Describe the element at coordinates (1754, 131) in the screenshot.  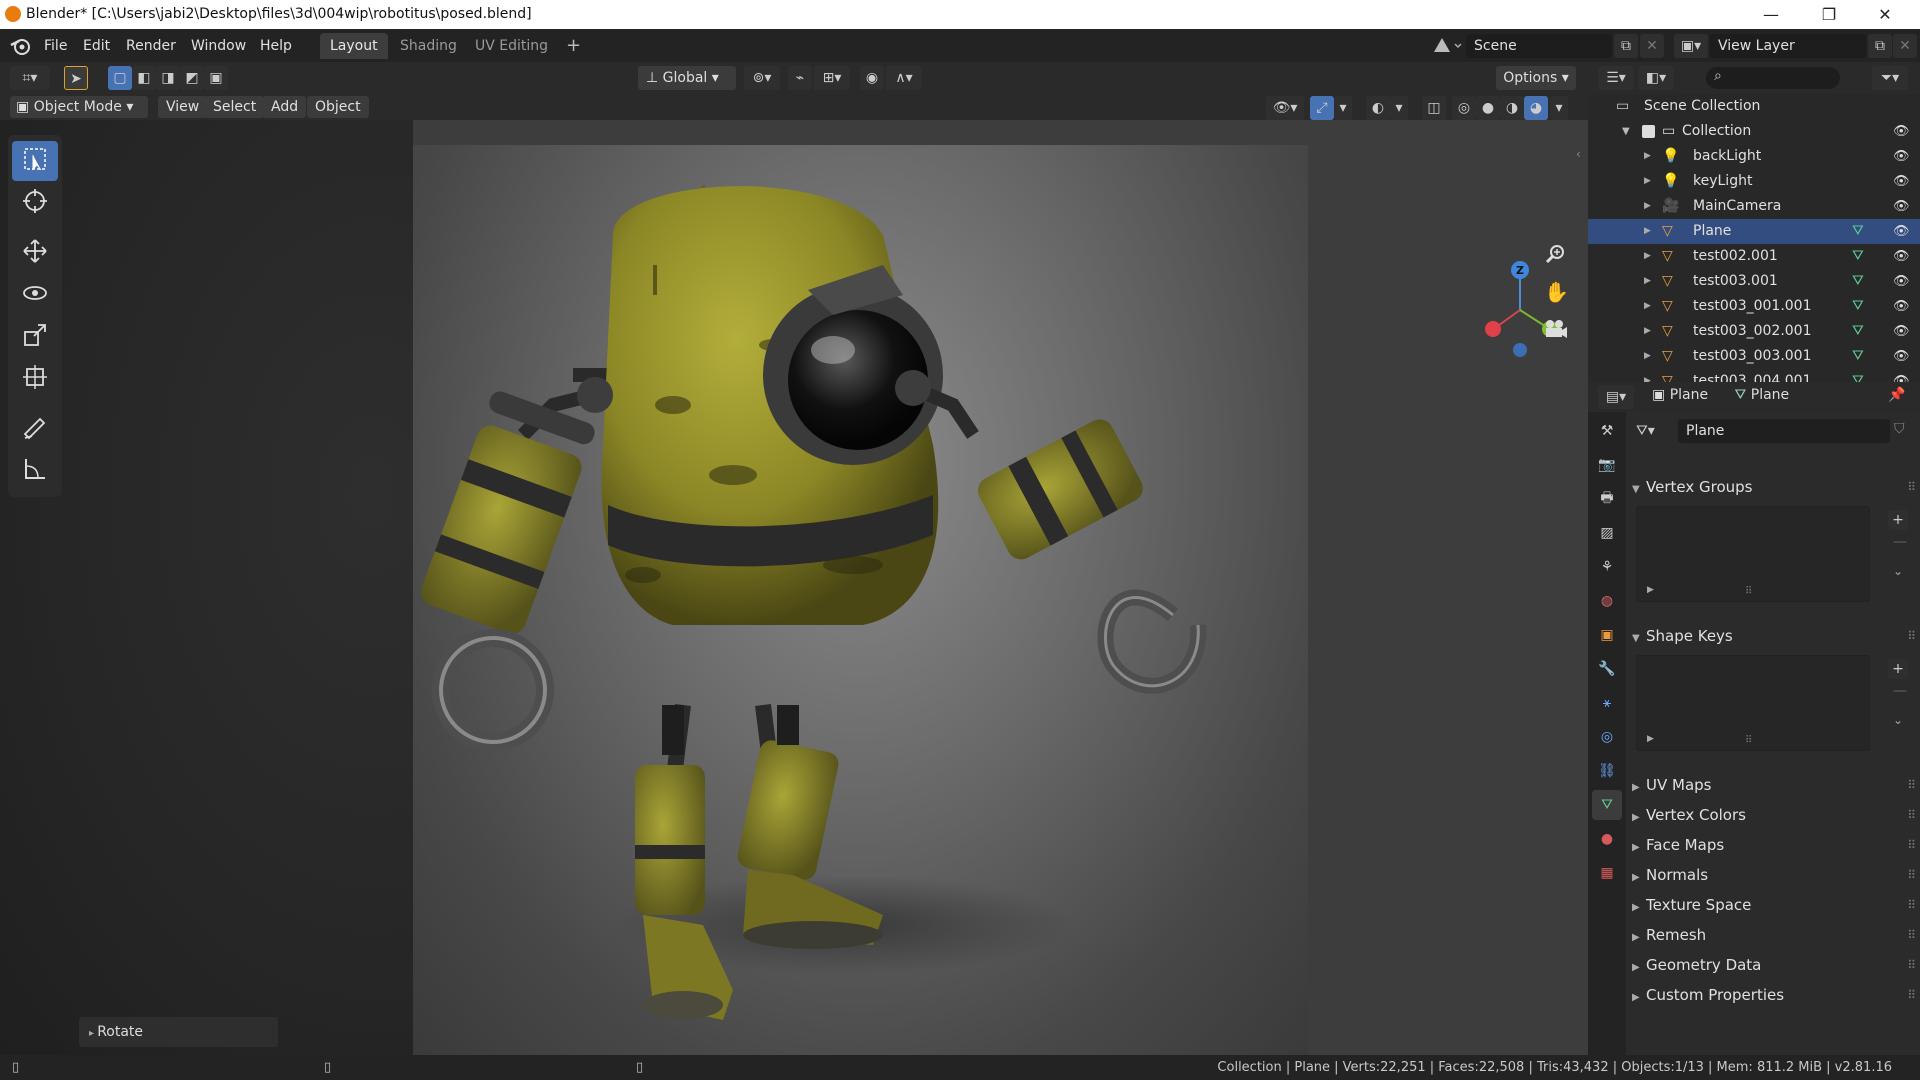
I see `outliner-collection: ▼ ▭ Collection 👁` at that location.